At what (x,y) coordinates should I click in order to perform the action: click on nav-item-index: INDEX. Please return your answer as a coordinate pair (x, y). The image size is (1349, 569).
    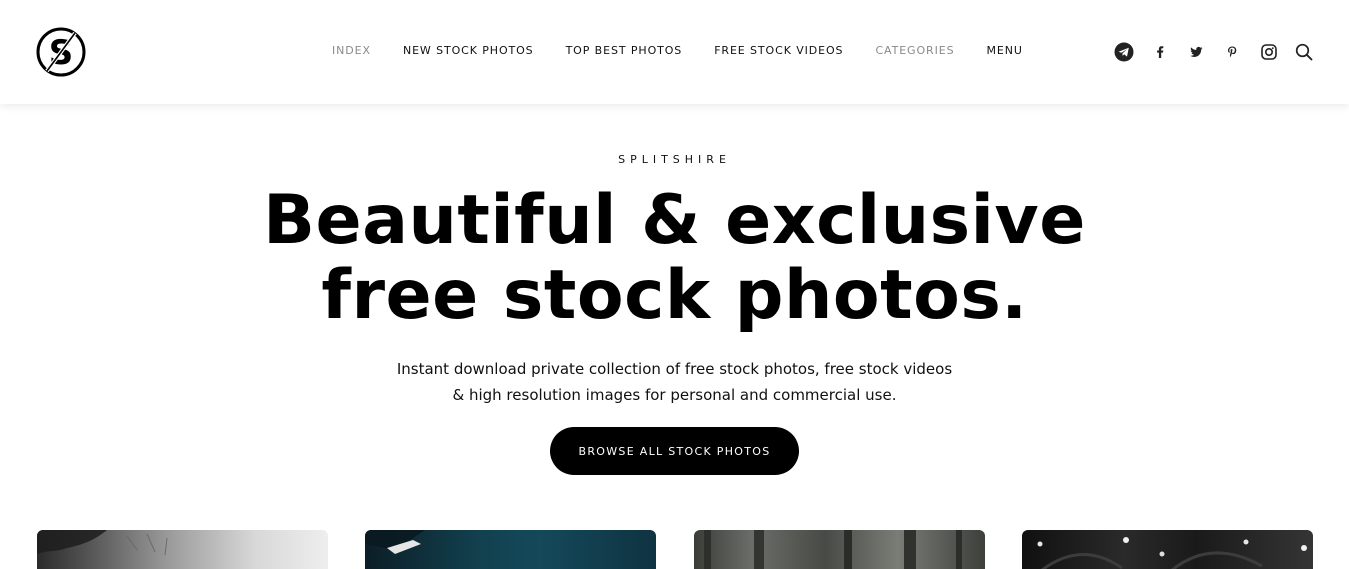
    Looking at the image, I should click on (351, 51).